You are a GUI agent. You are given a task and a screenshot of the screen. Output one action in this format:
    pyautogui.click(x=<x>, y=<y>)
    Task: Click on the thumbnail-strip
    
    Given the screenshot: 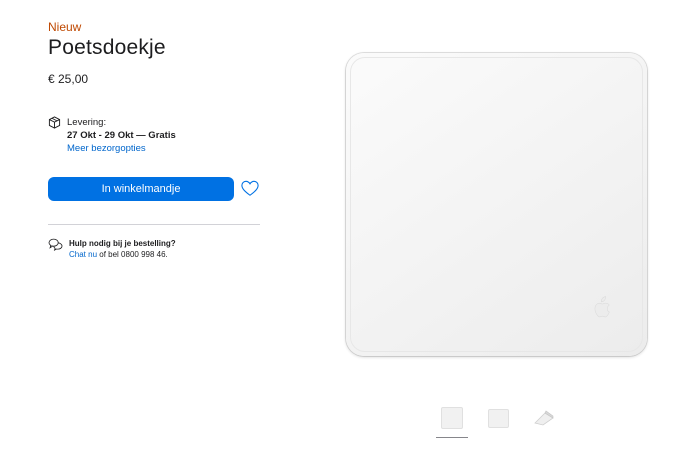 What is the action you would take?
    pyautogui.click(x=498, y=420)
    